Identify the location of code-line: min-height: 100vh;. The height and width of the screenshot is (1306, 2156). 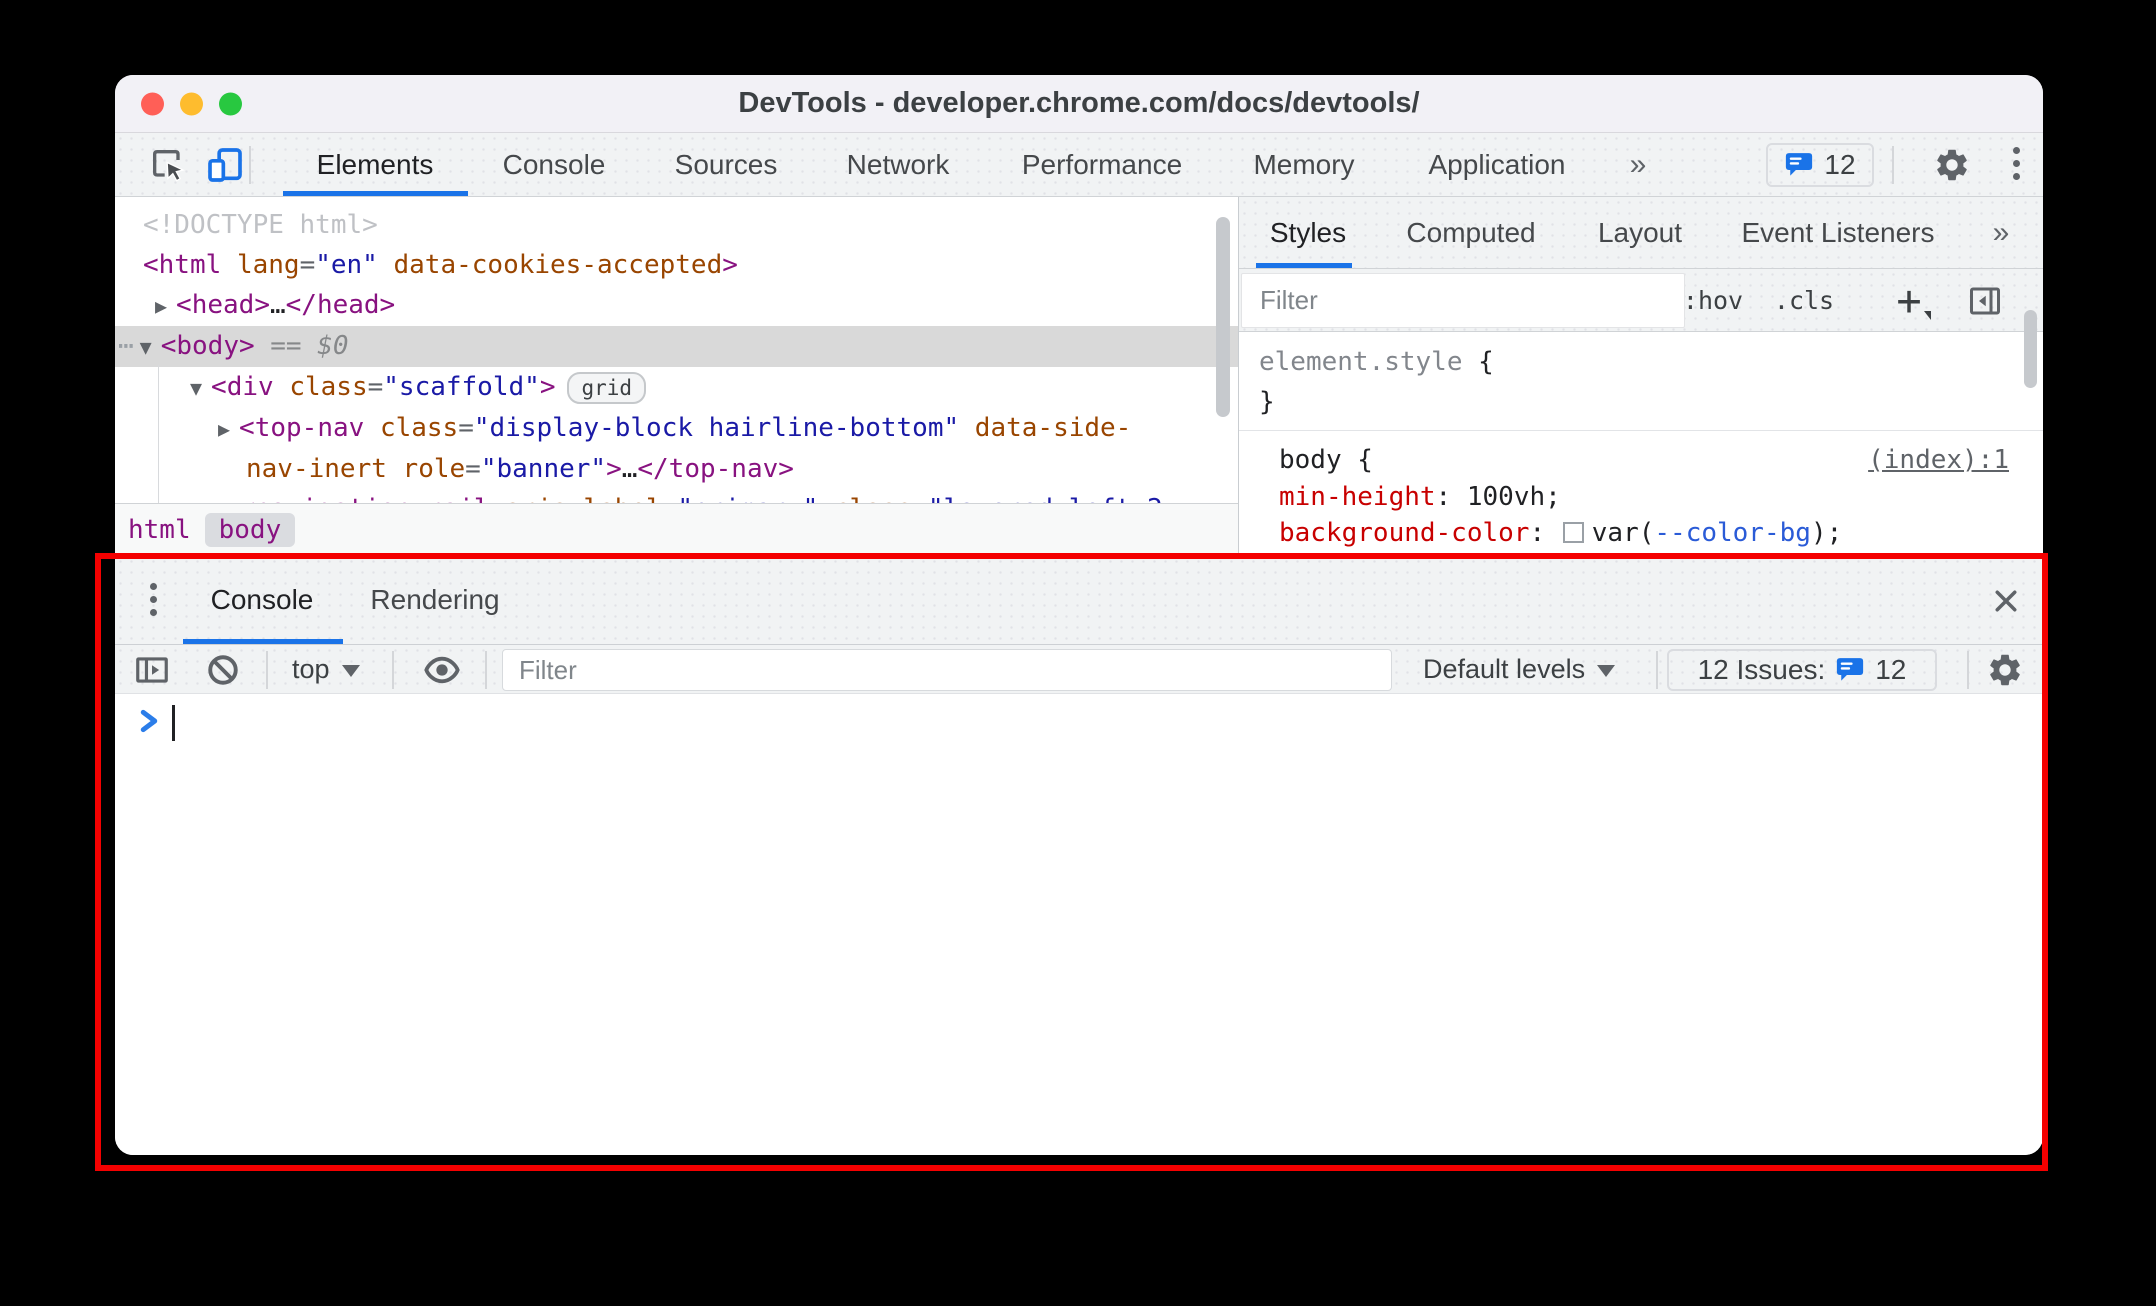
(1641, 497).